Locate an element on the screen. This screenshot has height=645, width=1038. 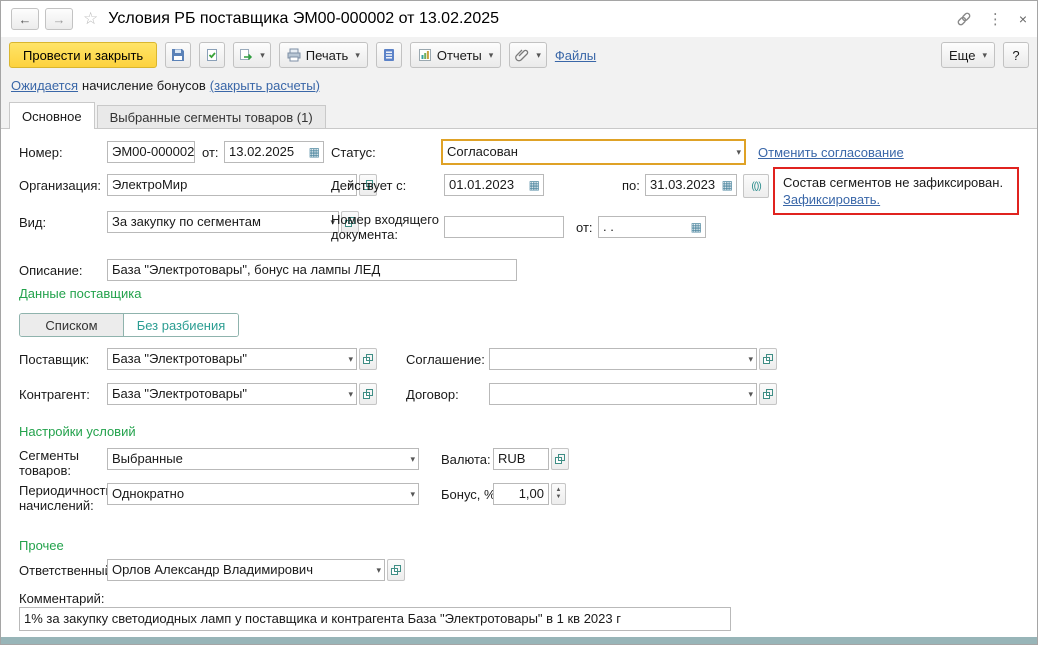
counterparty-value: База "Электротовары" is located at coordinates (179, 393).